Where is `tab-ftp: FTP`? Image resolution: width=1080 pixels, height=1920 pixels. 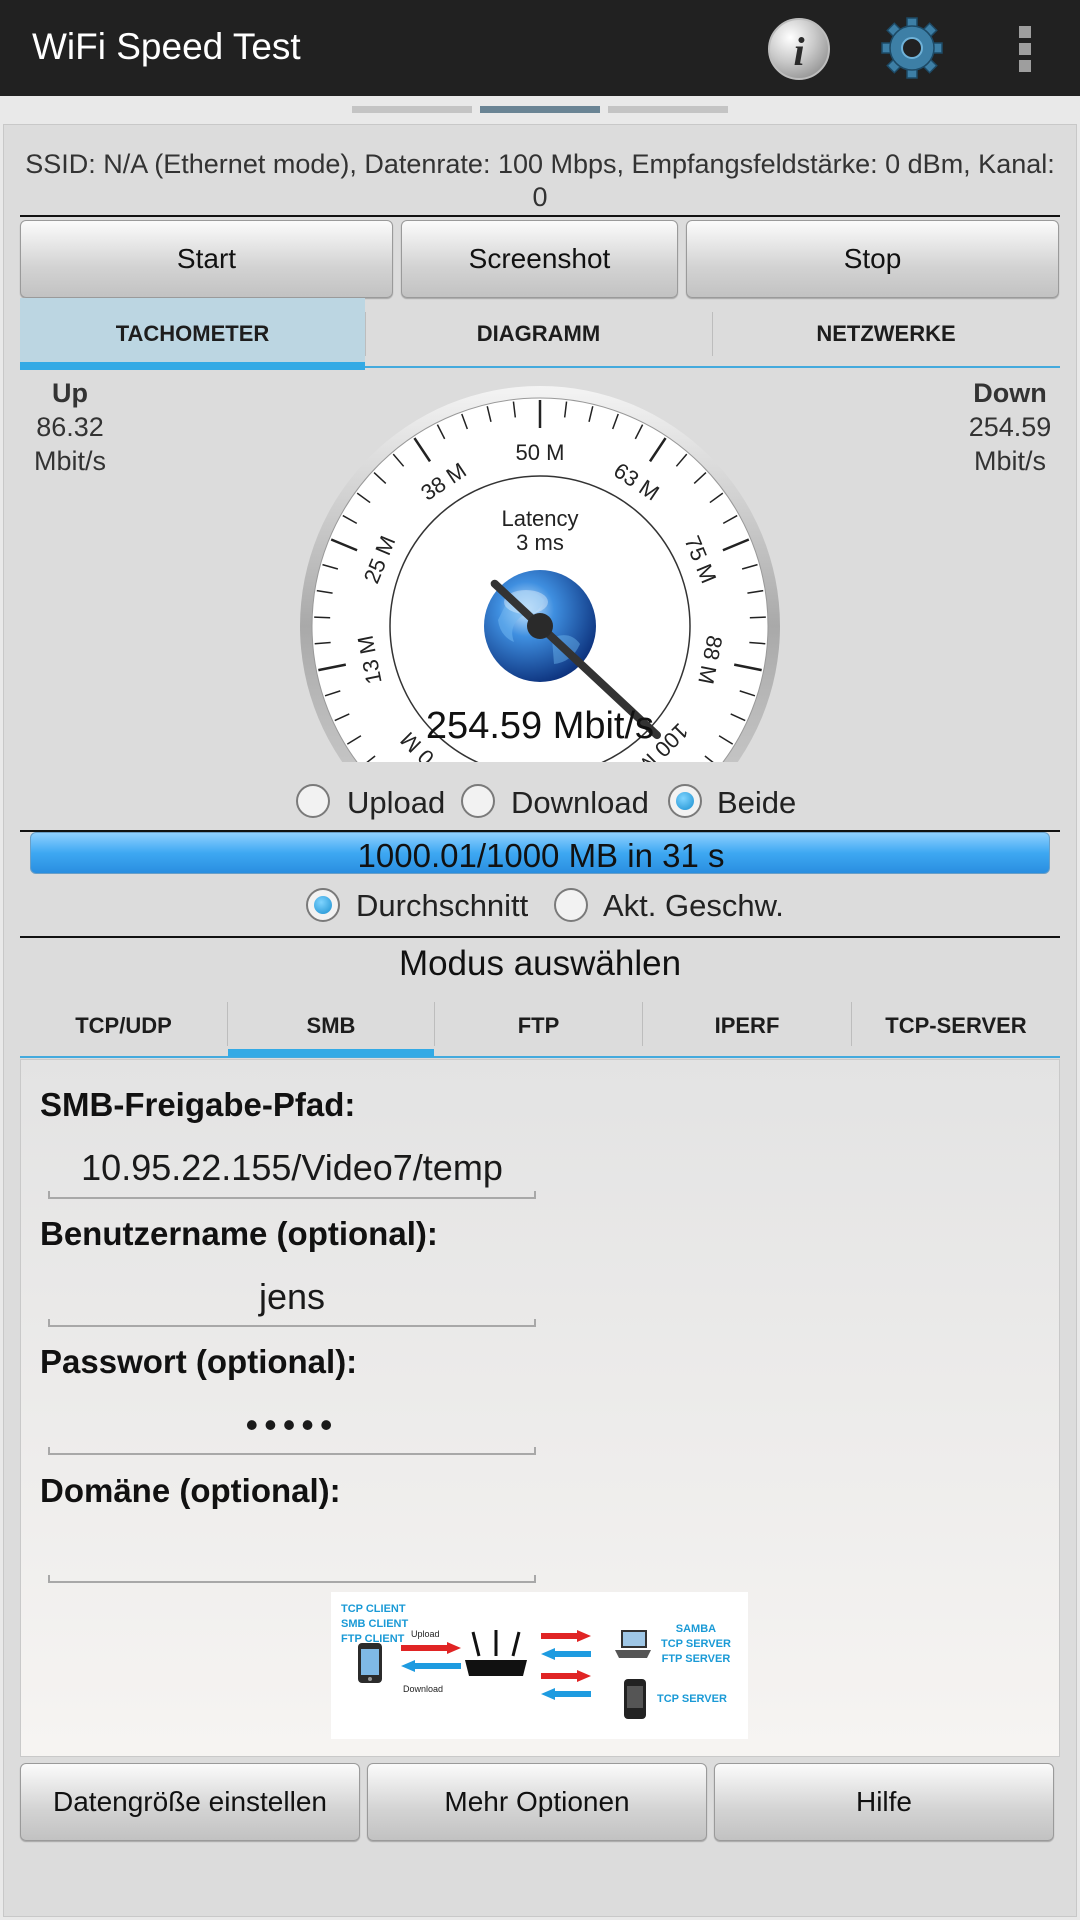
tab-ftp: FTP is located at coordinates (538, 1026).